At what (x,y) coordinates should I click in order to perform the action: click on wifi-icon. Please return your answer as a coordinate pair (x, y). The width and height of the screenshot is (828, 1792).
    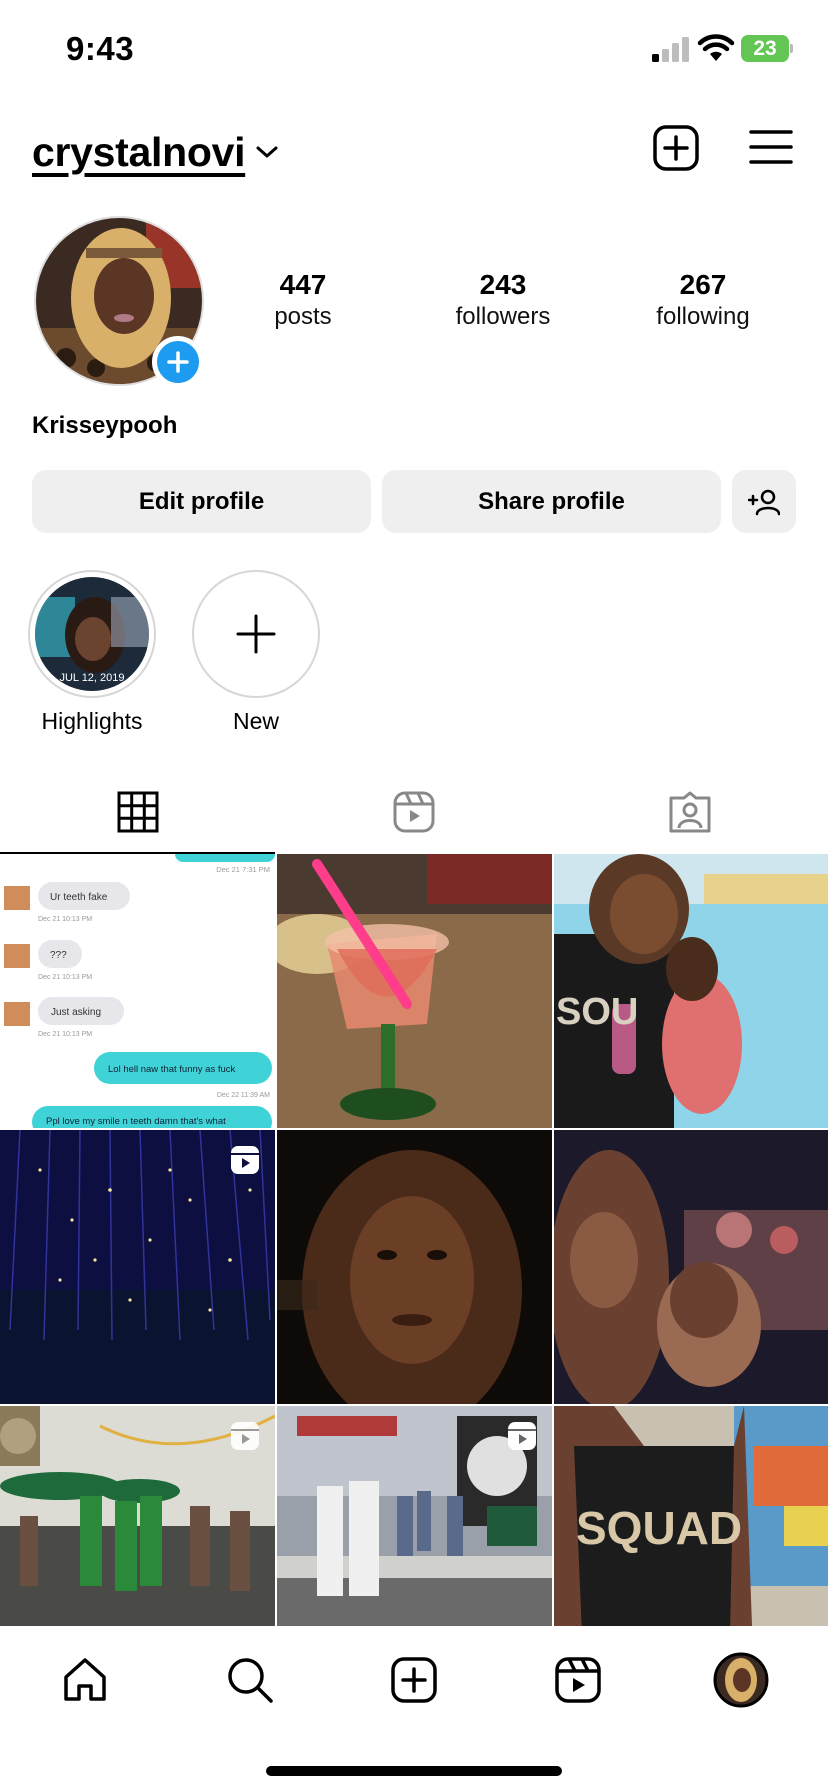
    Looking at the image, I should click on (716, 47).